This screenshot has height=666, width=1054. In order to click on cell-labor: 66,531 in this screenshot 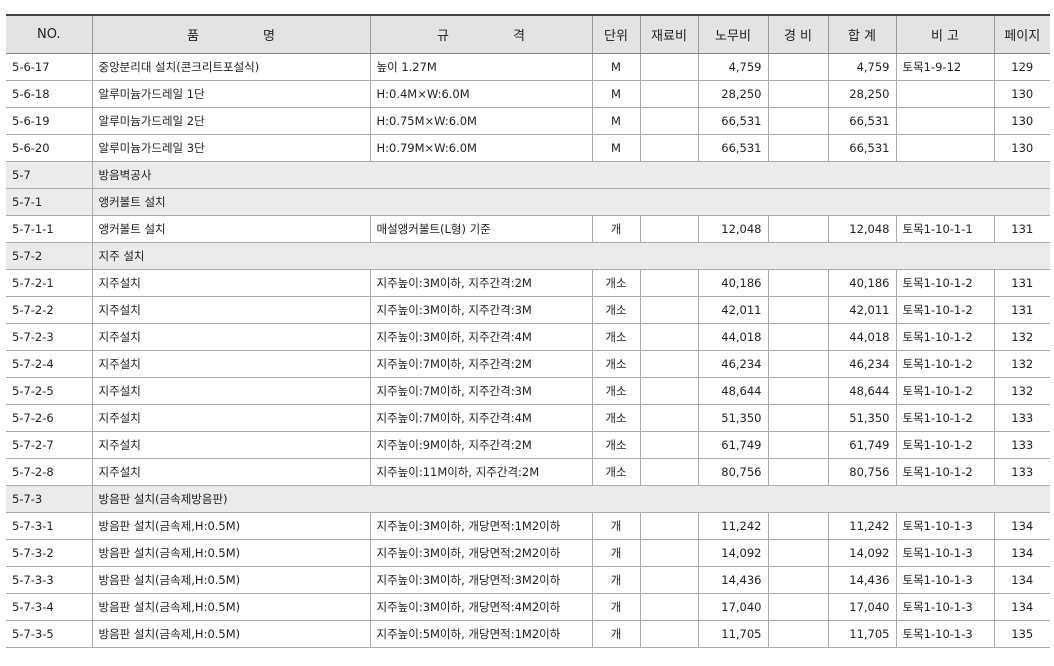, I will do `click(733, 121)`.